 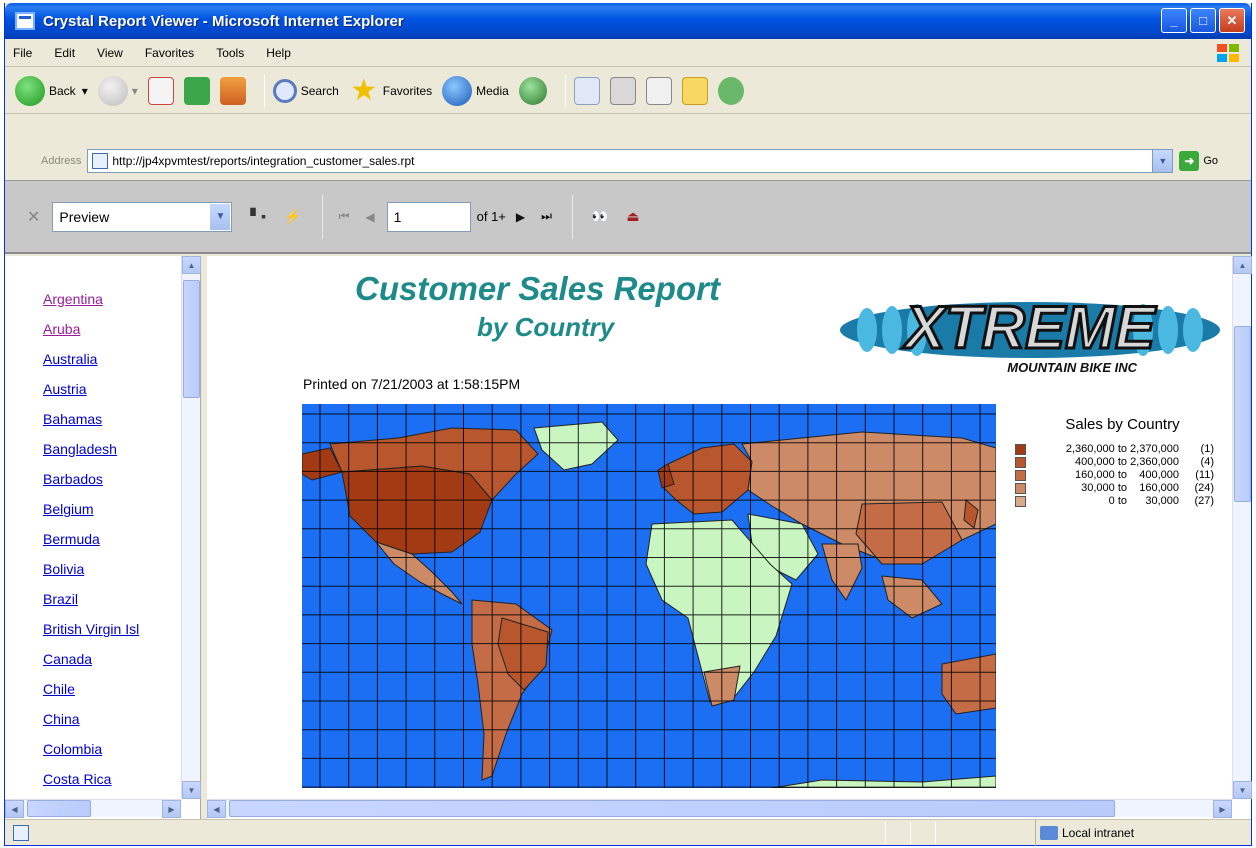 I want to click on country-link: Costa Rica, so click(x=113, y=779).